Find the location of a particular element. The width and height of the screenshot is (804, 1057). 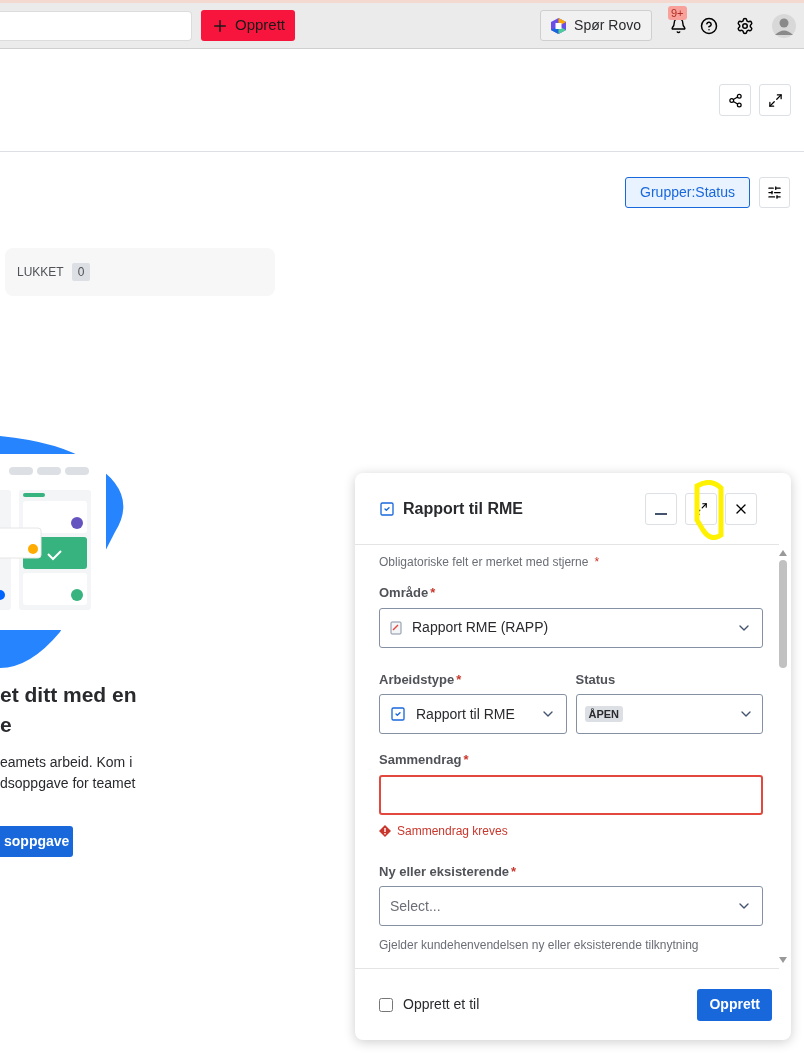

empty-state-text: dsoppgave for teamet is located at coordinates (68, 783).